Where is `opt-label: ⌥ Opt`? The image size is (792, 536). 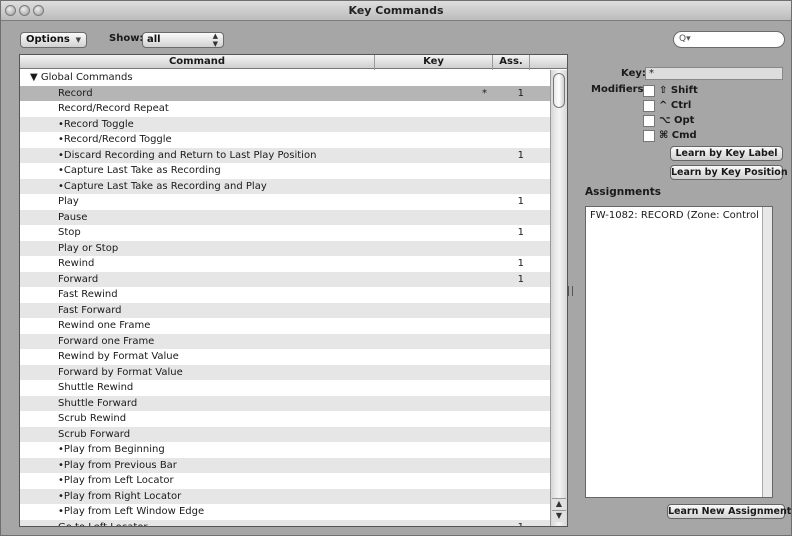 opt-label: ⌥ Opt is located at coordinates (677, 120).